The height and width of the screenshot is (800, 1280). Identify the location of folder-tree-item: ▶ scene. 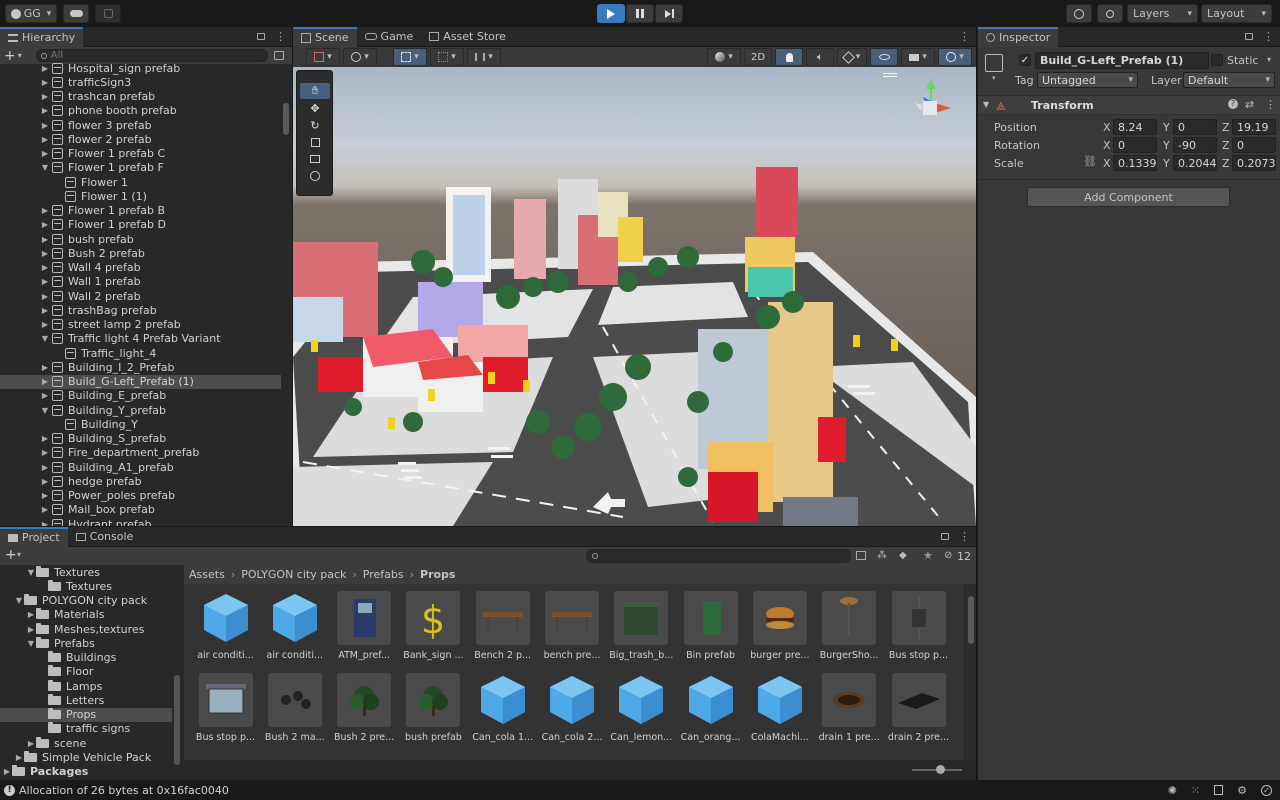
(86, 743).